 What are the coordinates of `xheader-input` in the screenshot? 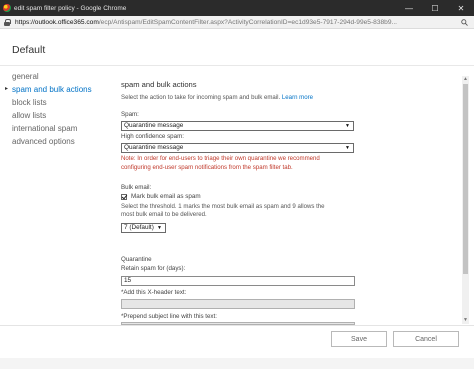 It's located at (238, 304).